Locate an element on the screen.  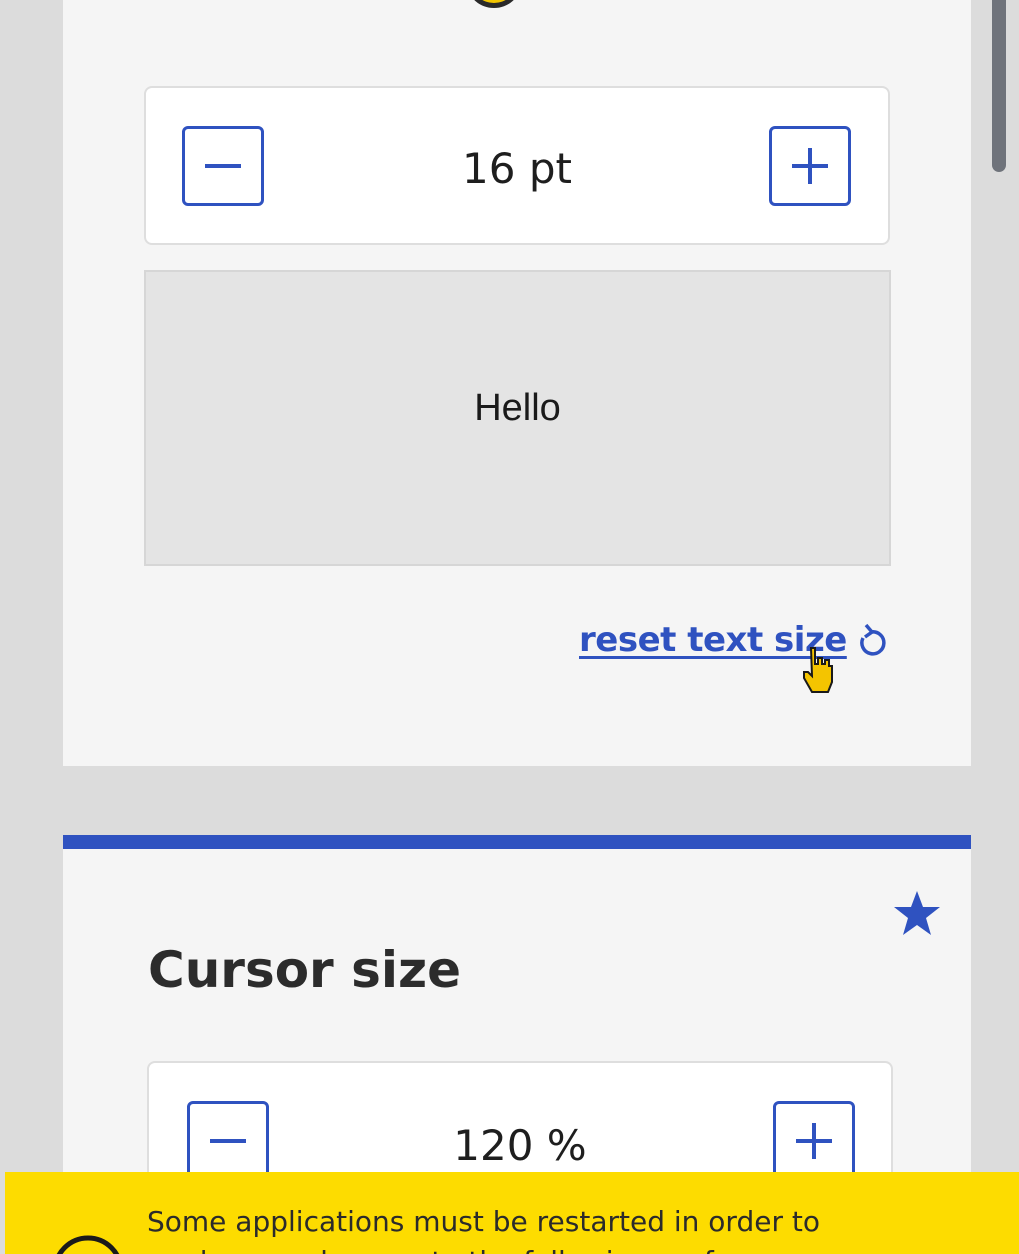
preview-text: Hello is located at coordinates (517, 408).